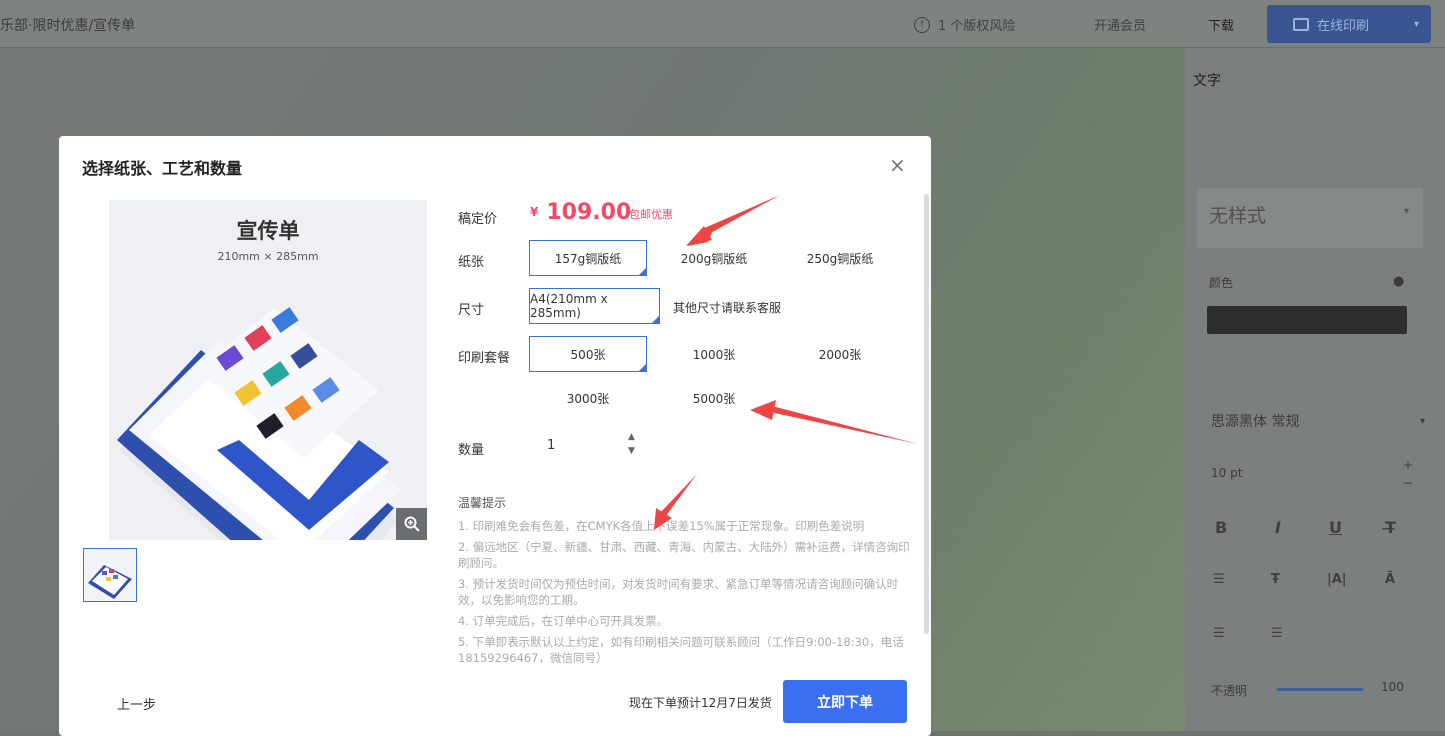  What do you see at coordinates (922, 24) in the screenshot?
I see `warning-icon: !` at bounding box center [922, 24].